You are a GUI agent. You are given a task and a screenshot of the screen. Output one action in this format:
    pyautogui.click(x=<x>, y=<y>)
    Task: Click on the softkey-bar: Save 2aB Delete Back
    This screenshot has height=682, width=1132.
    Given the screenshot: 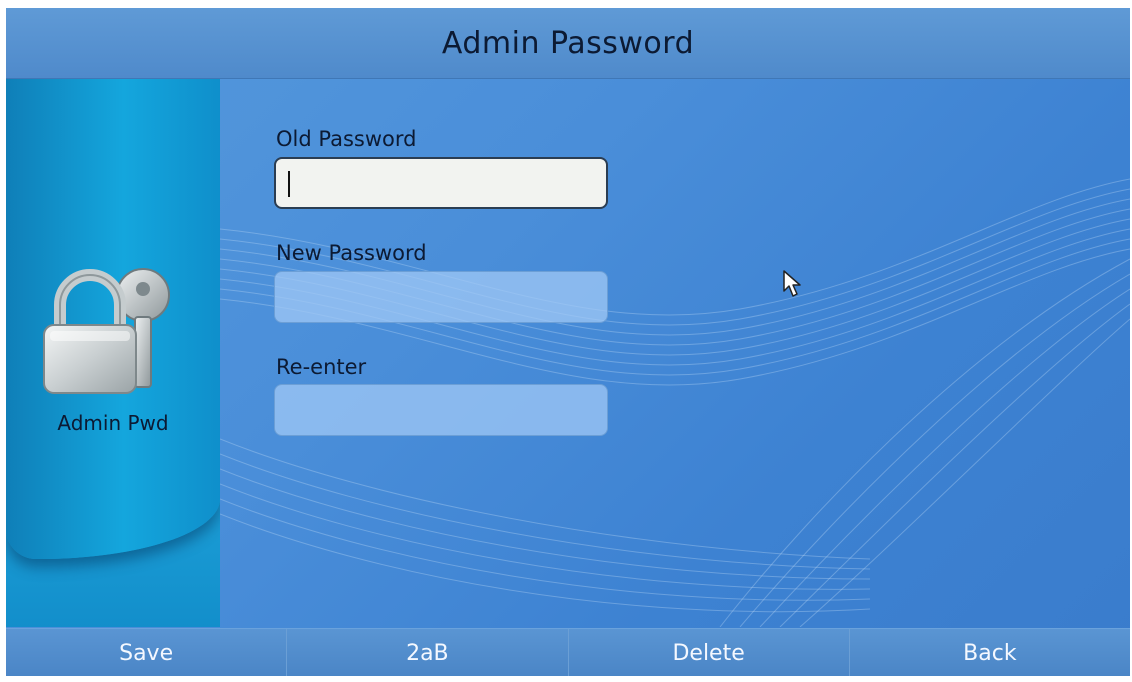 What is the action you would take?
    pyautogui.click(x=568, y=652)
    